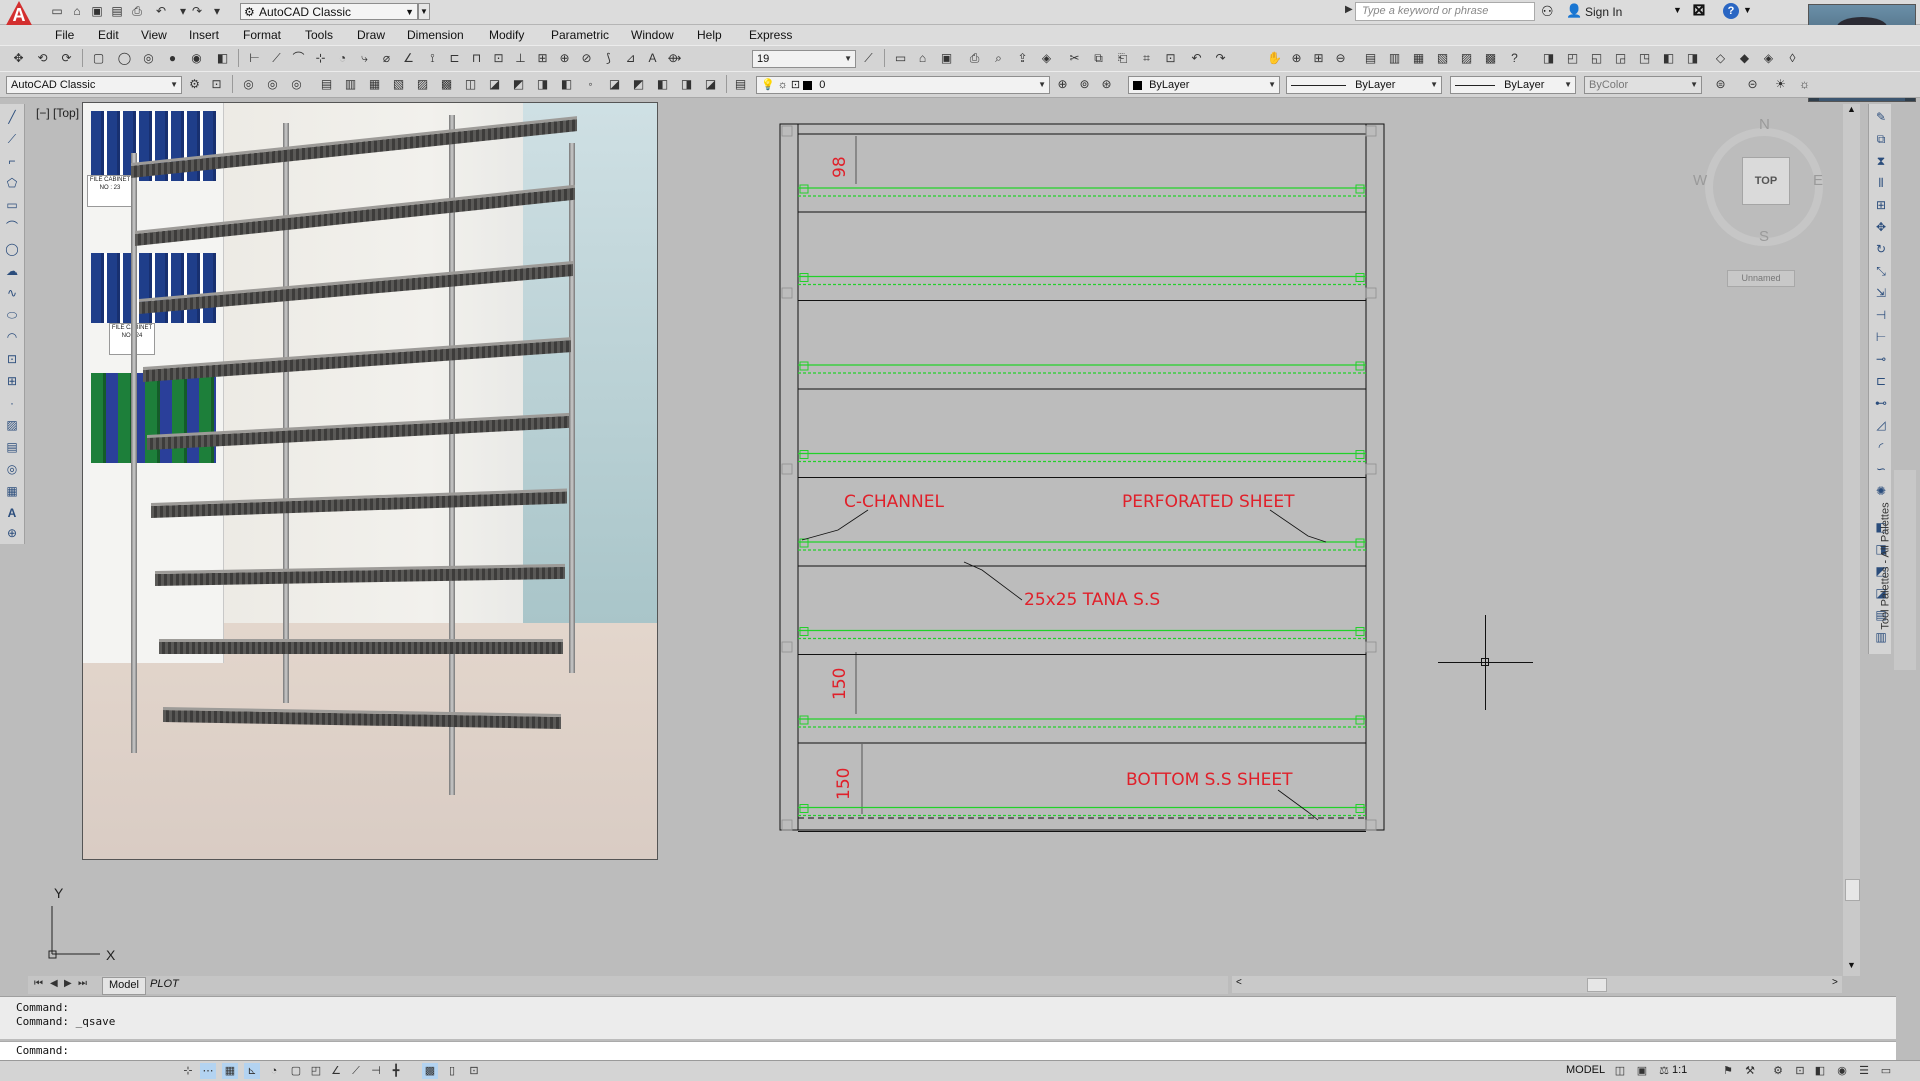 The width and height of the screenshot is (1920, 1081). I want to click on infer-constraints-icon: ⊹, so click(188, 1071).